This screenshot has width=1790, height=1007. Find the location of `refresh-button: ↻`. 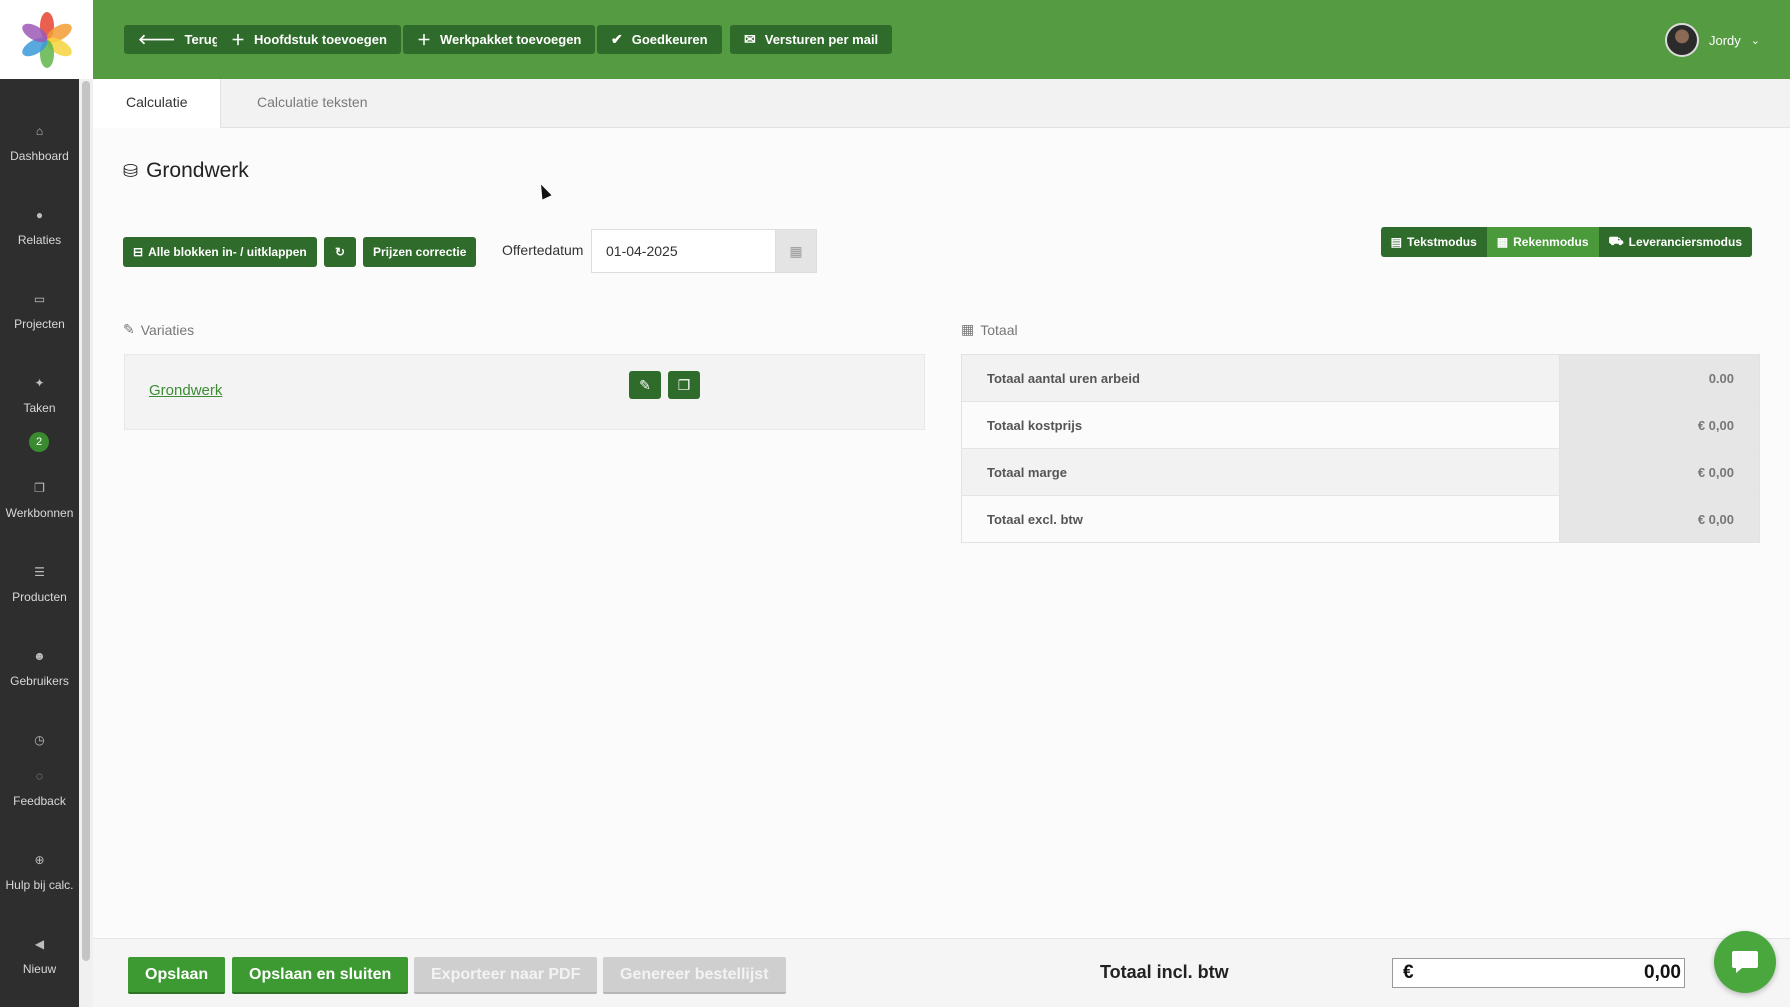

refresh-button: ↻ is located at coordinates (340, 252).